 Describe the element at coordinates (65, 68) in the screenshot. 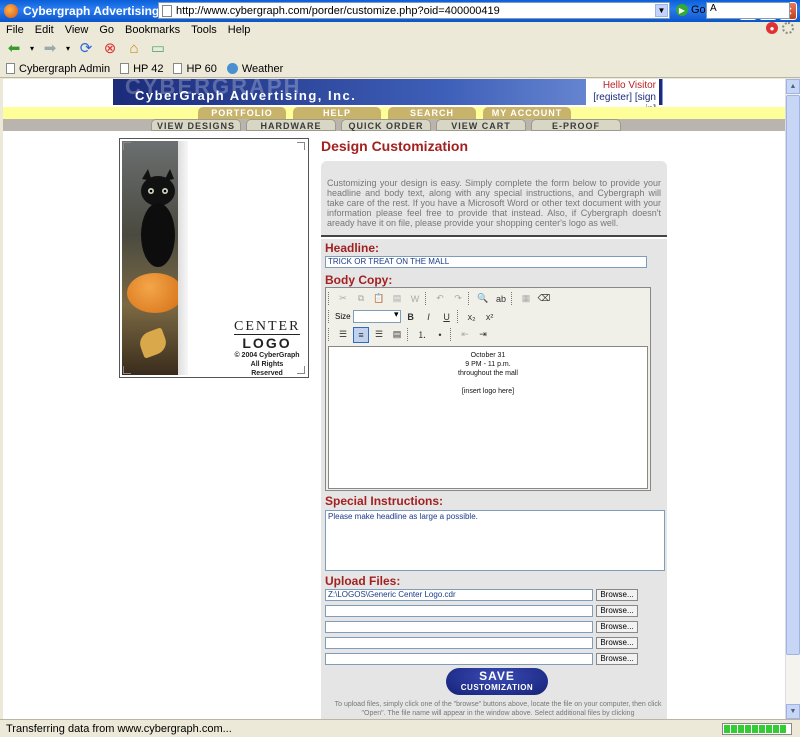

I see `bookmark-label: Cybergraph Admin` at that location.